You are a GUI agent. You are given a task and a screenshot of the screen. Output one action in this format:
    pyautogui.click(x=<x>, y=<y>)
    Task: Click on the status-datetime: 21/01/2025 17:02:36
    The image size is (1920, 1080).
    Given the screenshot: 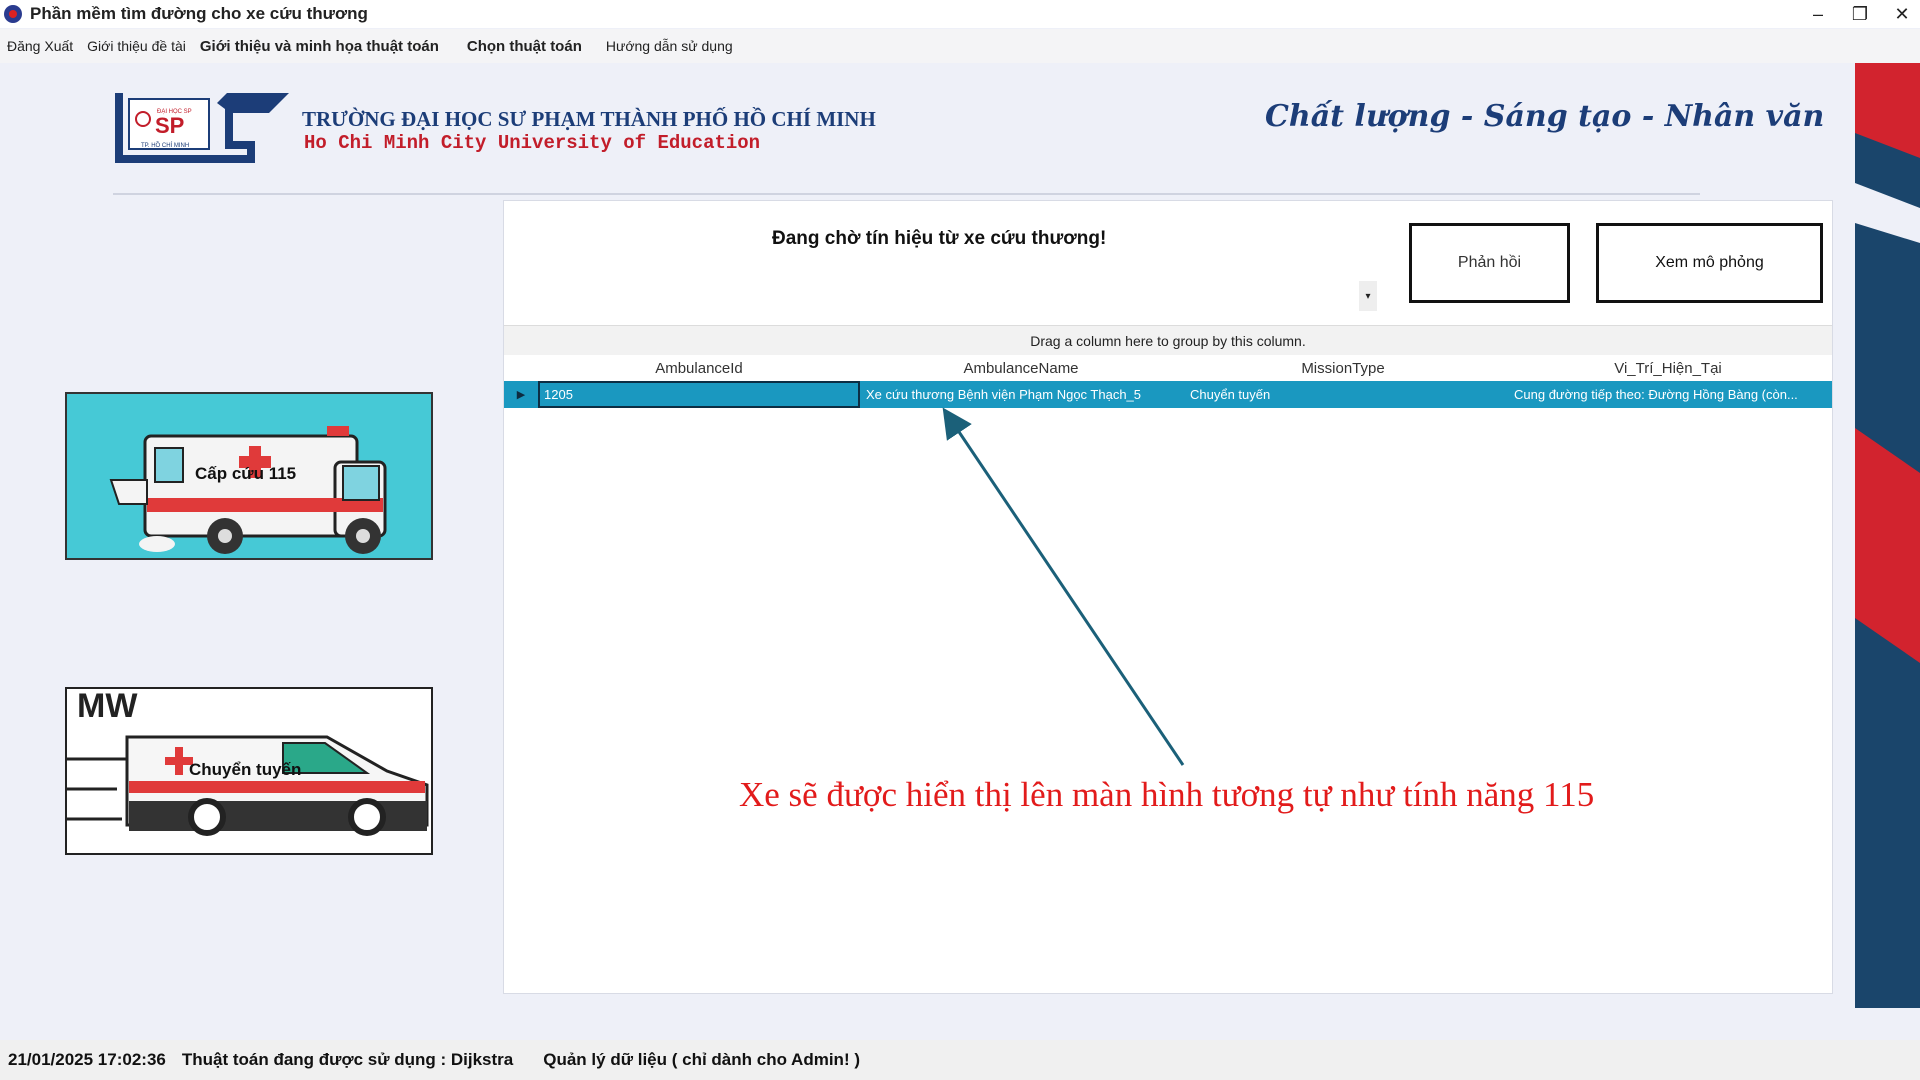 What is the action you would take?
    pyautogui.click(x=87, y=1059)
    